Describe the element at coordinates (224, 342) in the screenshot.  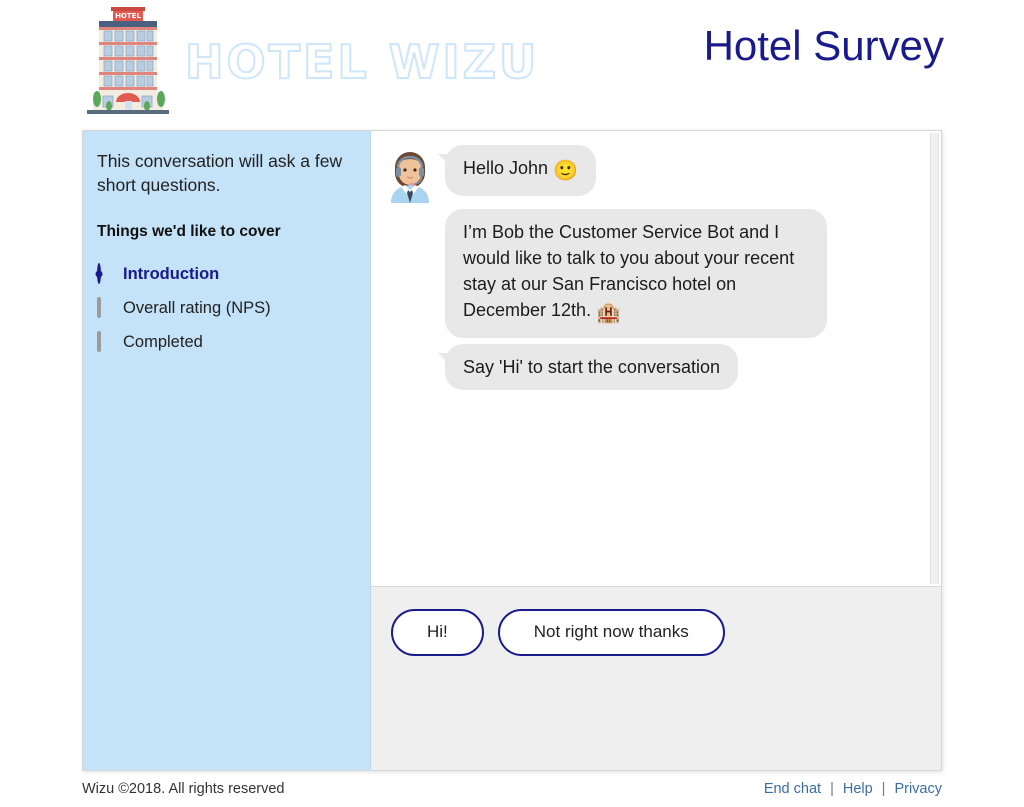
I see `sidebar-item-completed: Completed` at that location.